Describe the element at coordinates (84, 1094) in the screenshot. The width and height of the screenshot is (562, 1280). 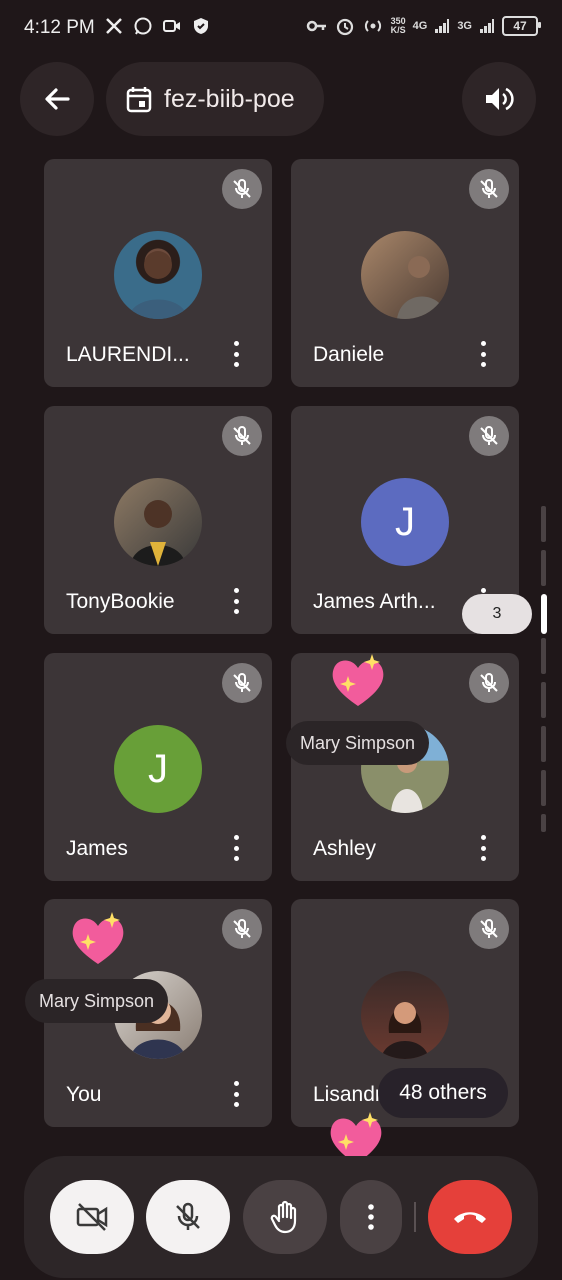
I see `participant-name: You` at that location.